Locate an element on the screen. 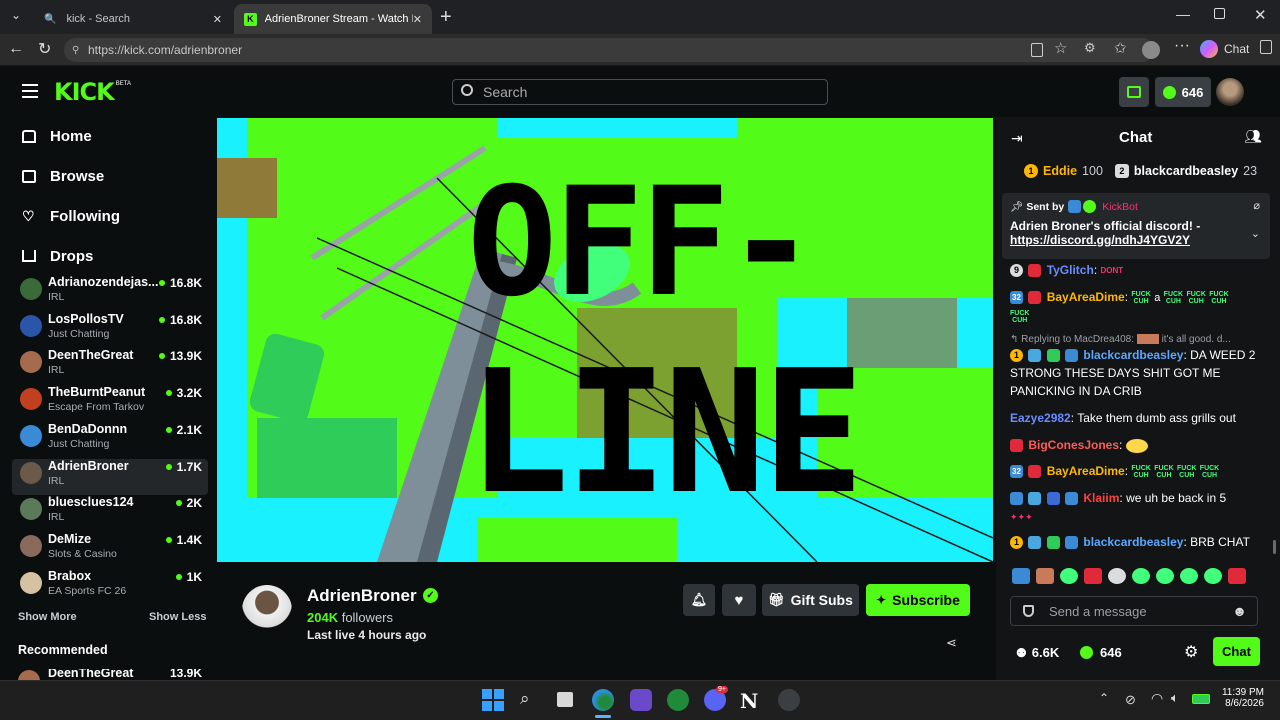 This screenshot has height=720, width=1280. chat-scrollbar is located at coordinates (1274, 547).